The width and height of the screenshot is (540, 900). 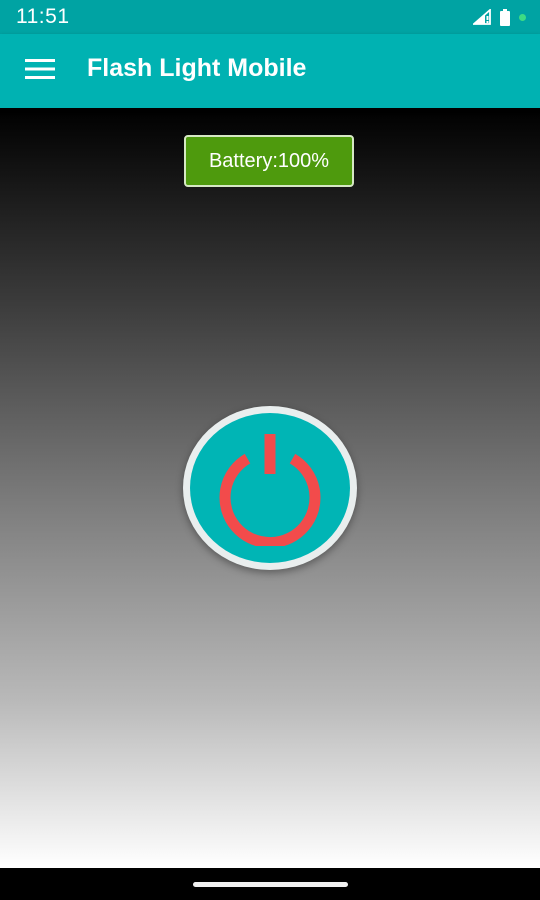 I want to click on app-bar: Flash Light Mobile, so click(x=270, y=71).